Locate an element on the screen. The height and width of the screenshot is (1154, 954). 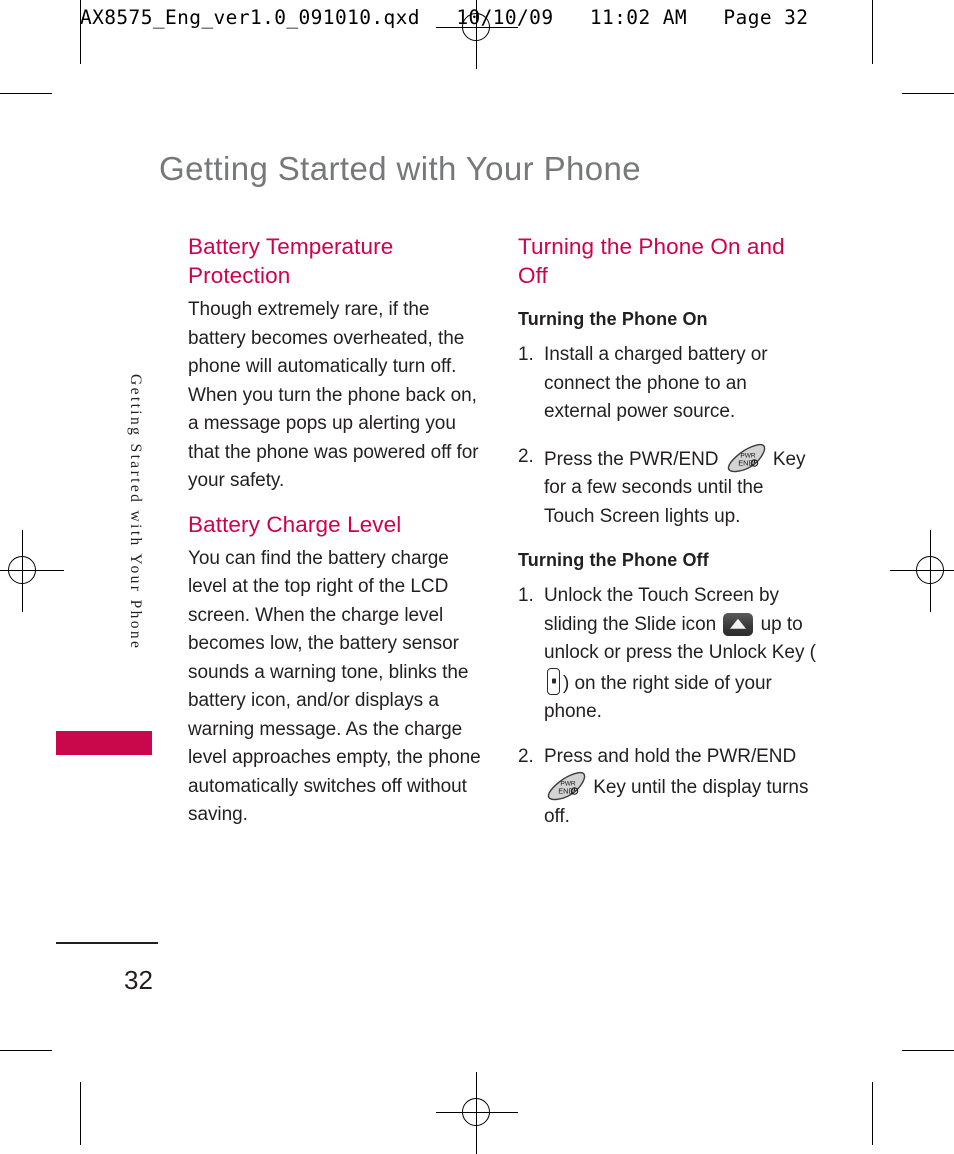
step-text: Press the PWR/END is located at coordinates (631, 459).